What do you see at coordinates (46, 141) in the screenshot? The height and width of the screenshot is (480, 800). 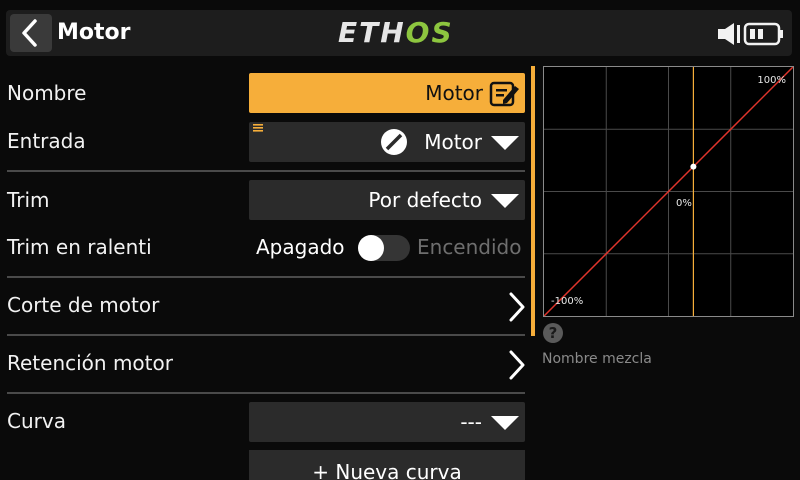 I see `input-label: Entrada` at bounding box center [46, 141].